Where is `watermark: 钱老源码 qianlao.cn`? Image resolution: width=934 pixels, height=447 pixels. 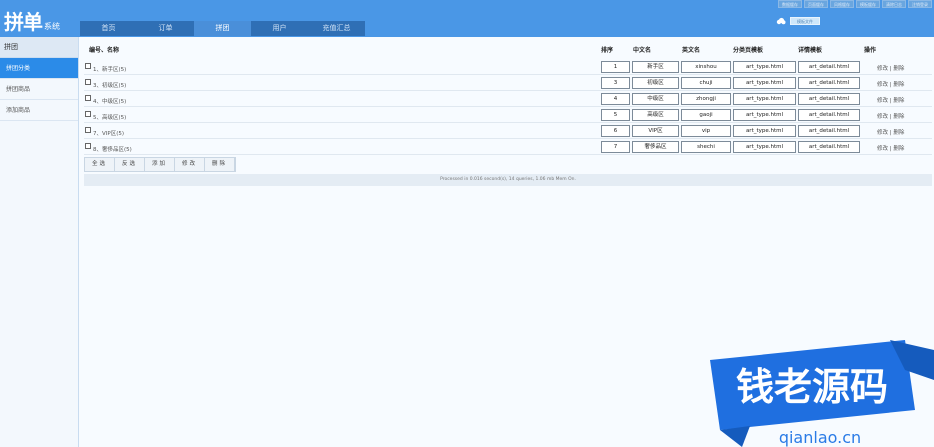 watermark: 钱老源码 qianlao.cn is located at coordinates (822, 393).